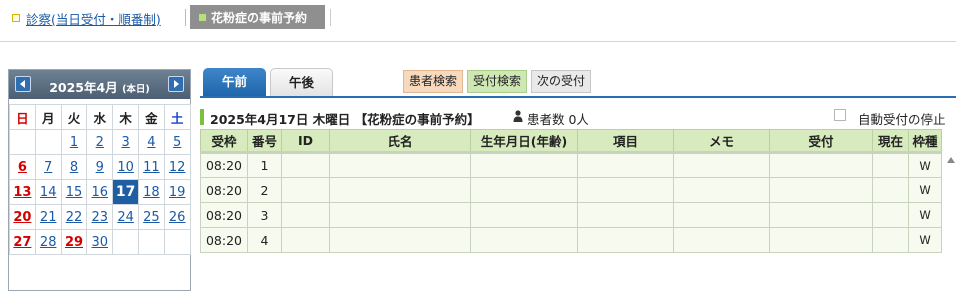 This screenshot has width=956, height=291. I want to click on nav-kafun-tab: 花粉症の事前予約, so click(257, 17).